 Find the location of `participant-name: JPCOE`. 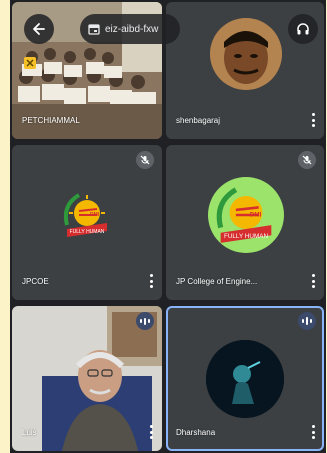

participant-name: JPCOE is located at coordinates (35, 281).